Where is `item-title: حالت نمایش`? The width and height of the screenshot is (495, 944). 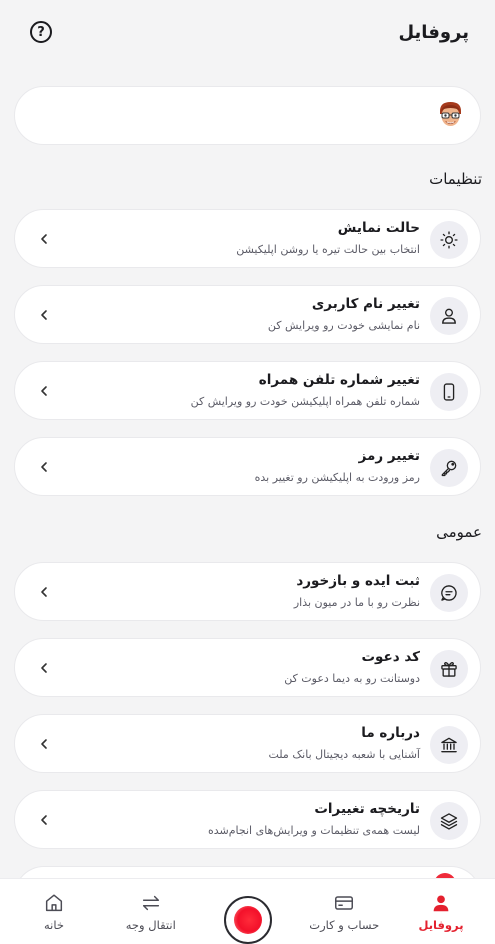
item-title: حالت نمایش is located at coordinates (378, 228).